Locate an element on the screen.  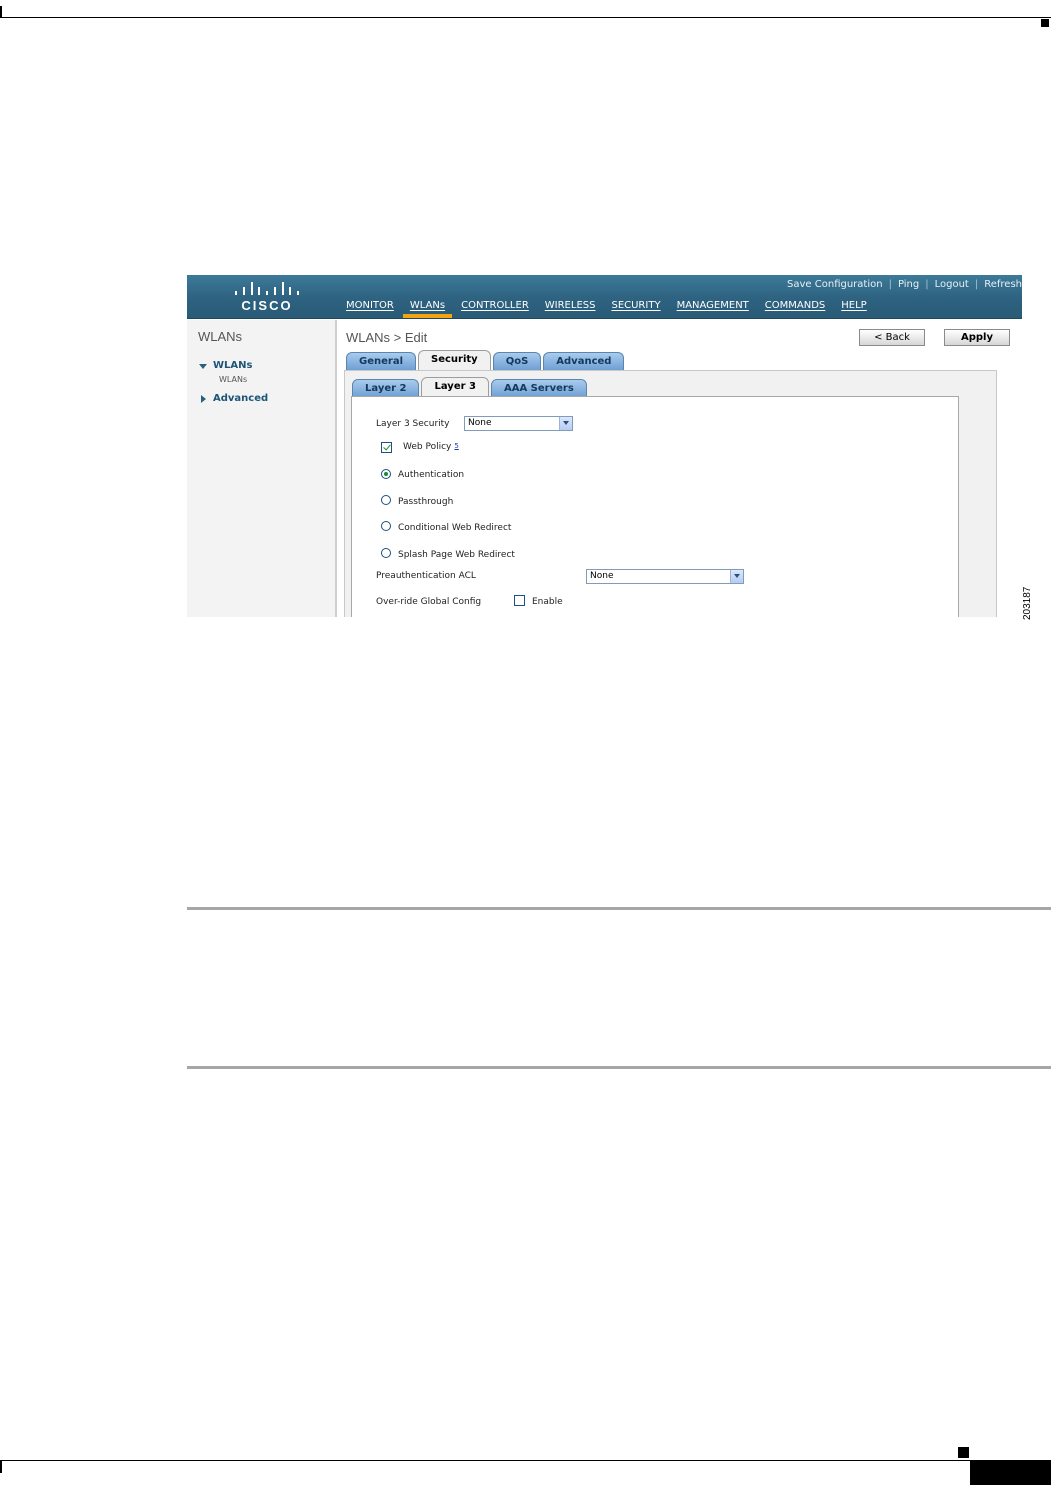
tab-security: Security is located at coordinates (454, 360).